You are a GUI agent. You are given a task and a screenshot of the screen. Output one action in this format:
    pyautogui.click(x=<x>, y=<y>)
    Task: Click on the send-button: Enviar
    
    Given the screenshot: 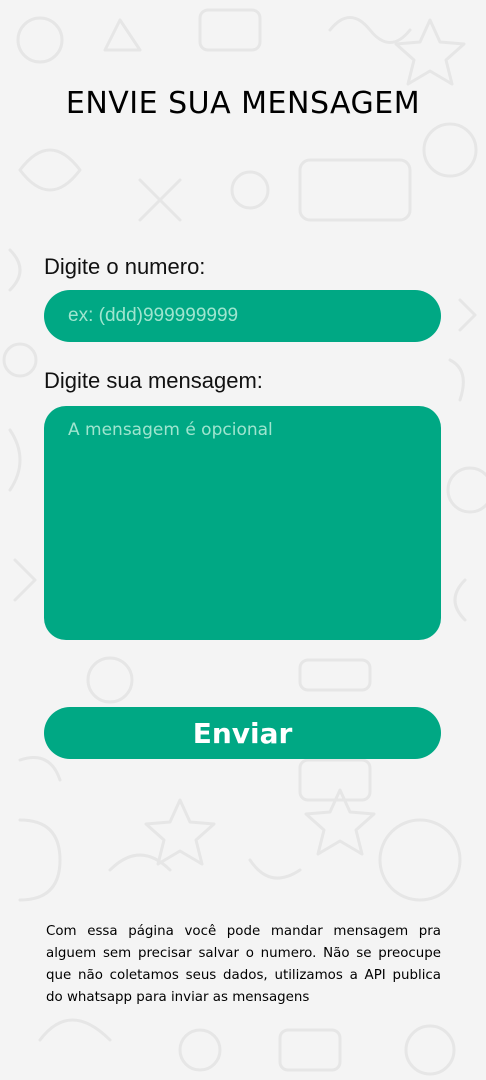 What is the action you would take?
    pyautogui.click(x=242, y=733)
    